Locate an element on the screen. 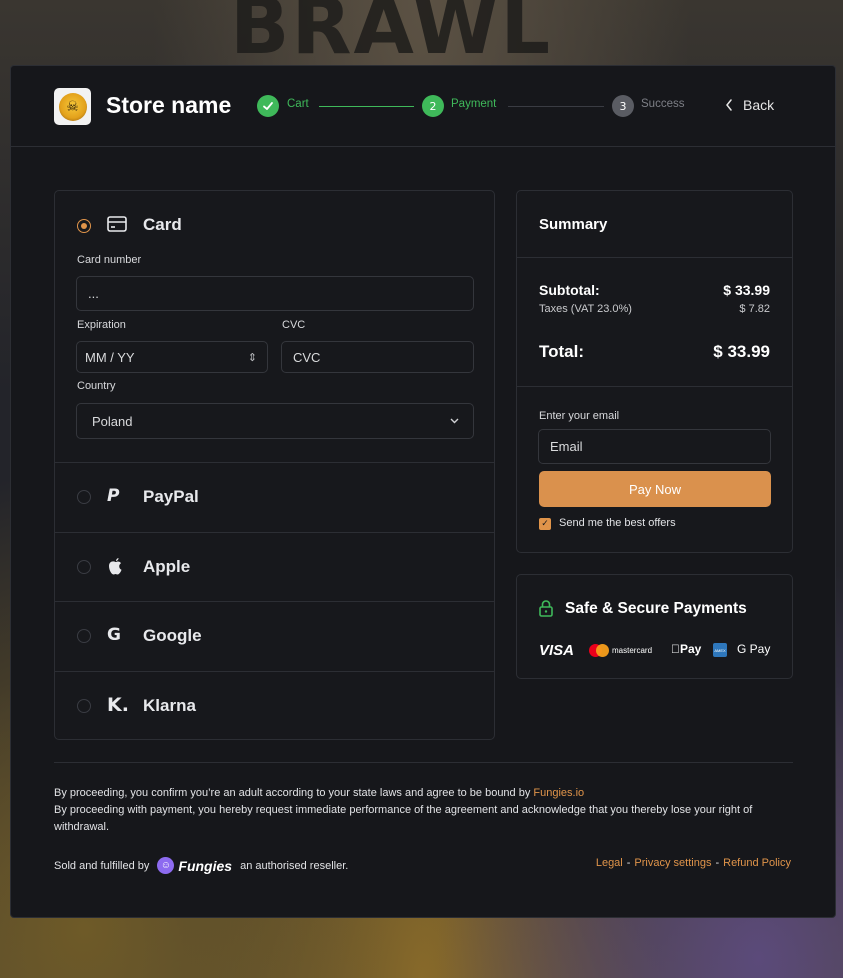 This screenshot has height=978, width=843. method-google: G Google is located at coordinates (274, 637).